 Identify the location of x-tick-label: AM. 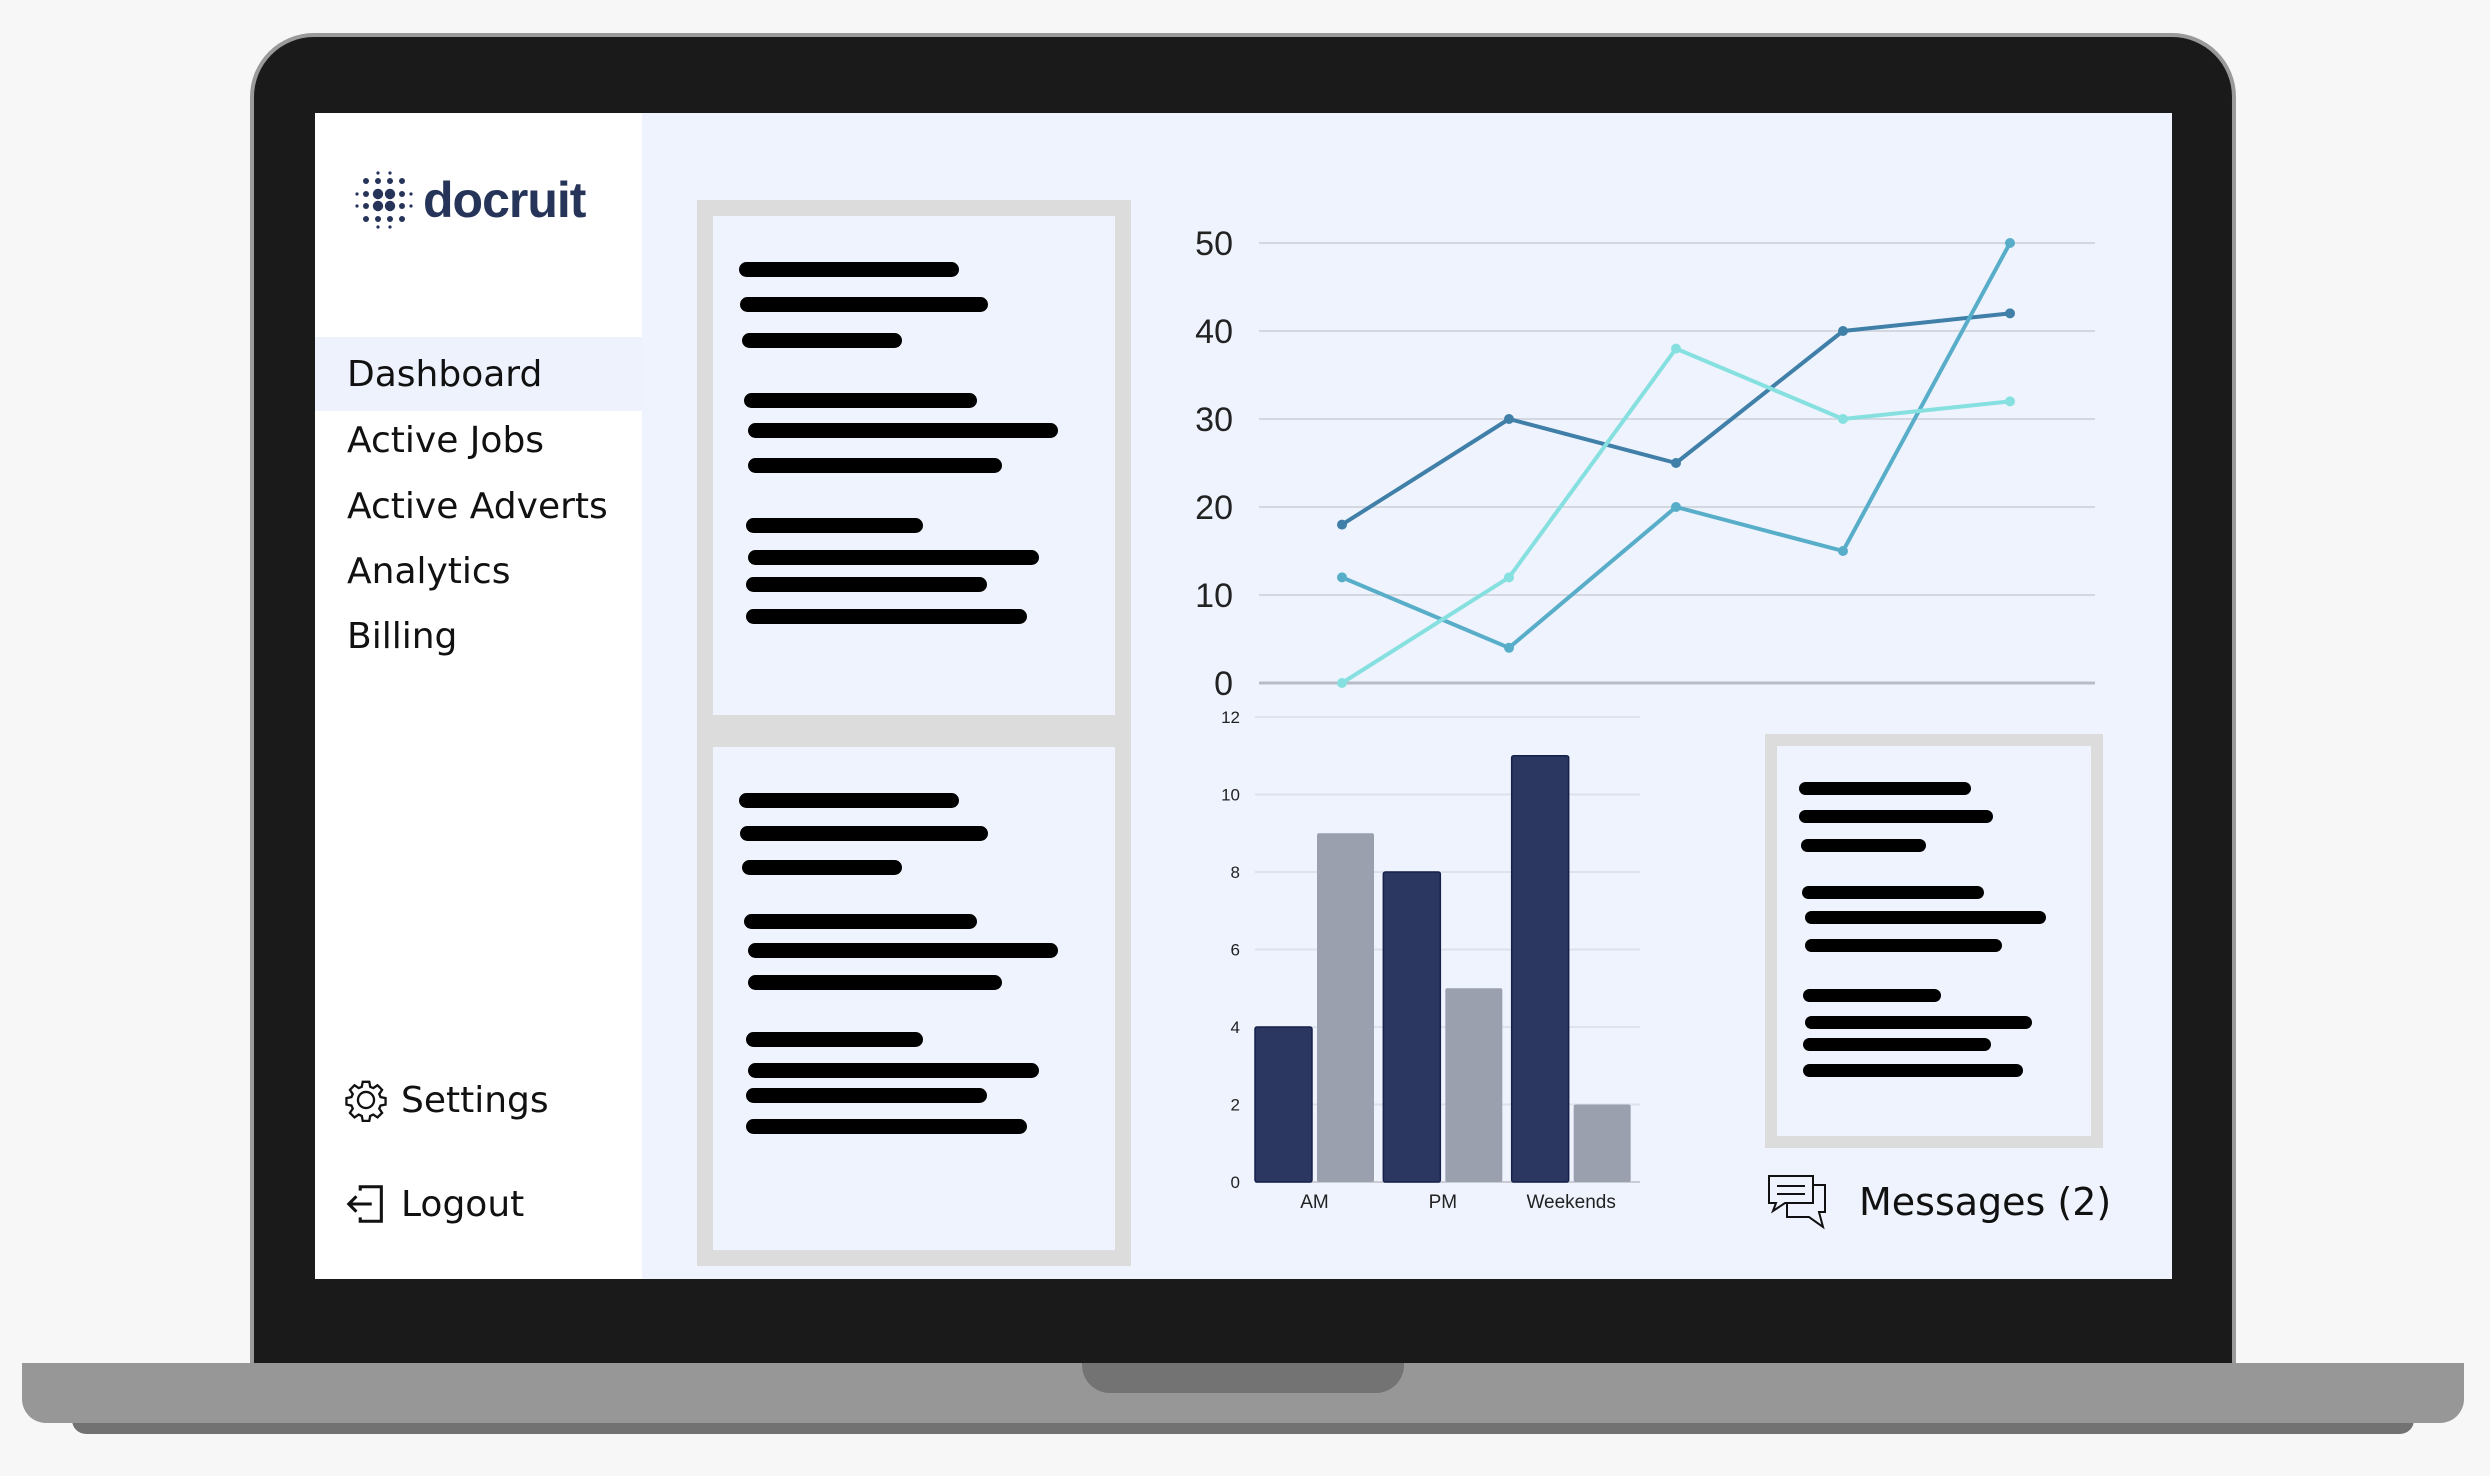
(1314, 1202).